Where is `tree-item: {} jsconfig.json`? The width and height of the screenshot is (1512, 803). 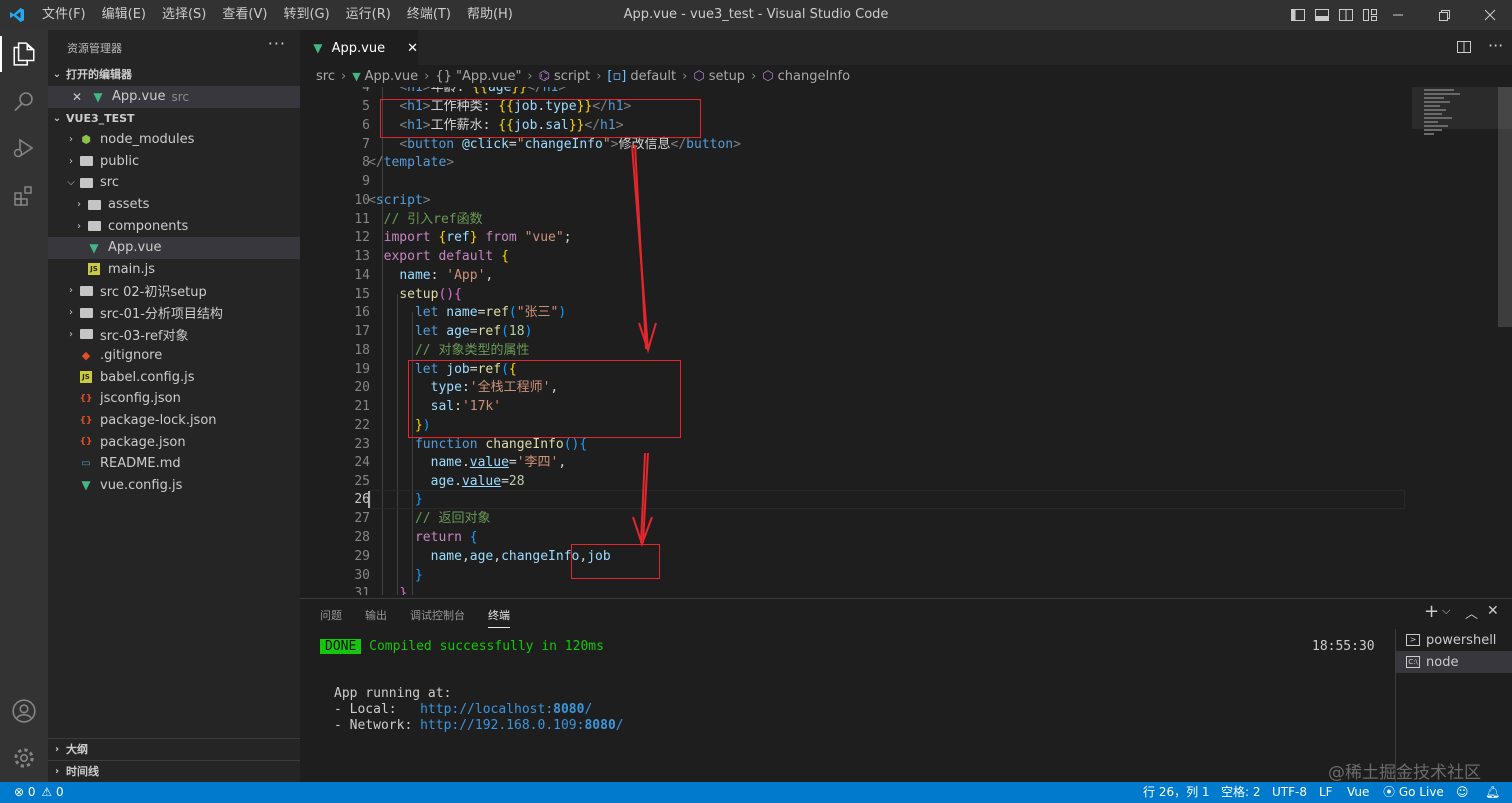
tree-item: {} jsconfig.json is located at coordinates (174, 399).